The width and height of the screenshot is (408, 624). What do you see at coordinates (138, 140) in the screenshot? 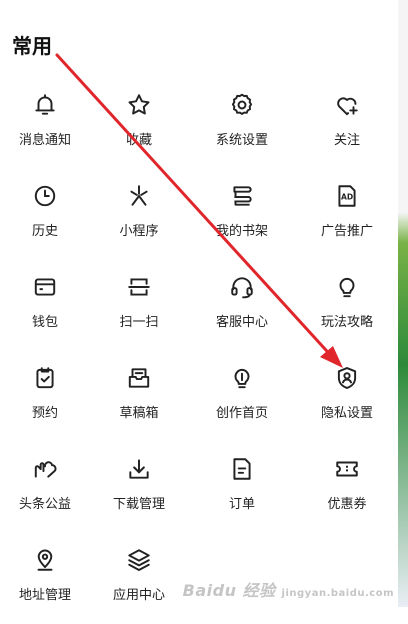
I see `grid-item-label: 收藏` at bounding box center [138, 140].